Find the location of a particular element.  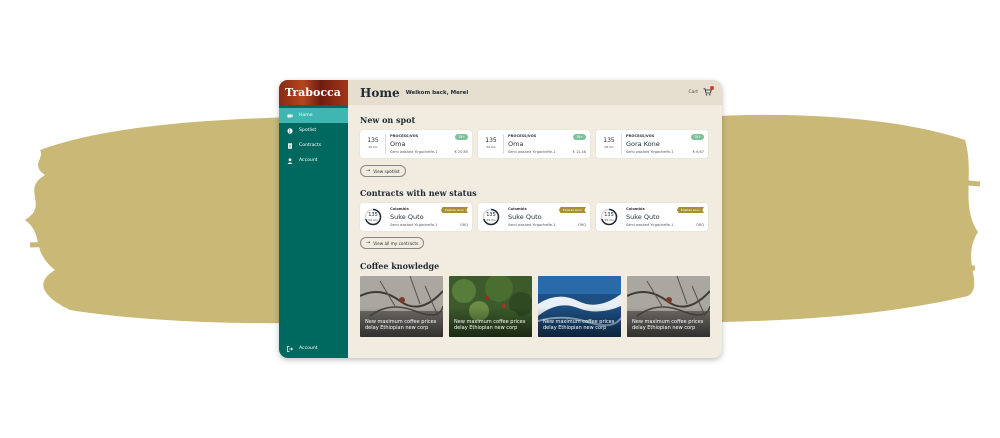

view-spotlist-button: → View spotlist is located at coordinates (383, 171).